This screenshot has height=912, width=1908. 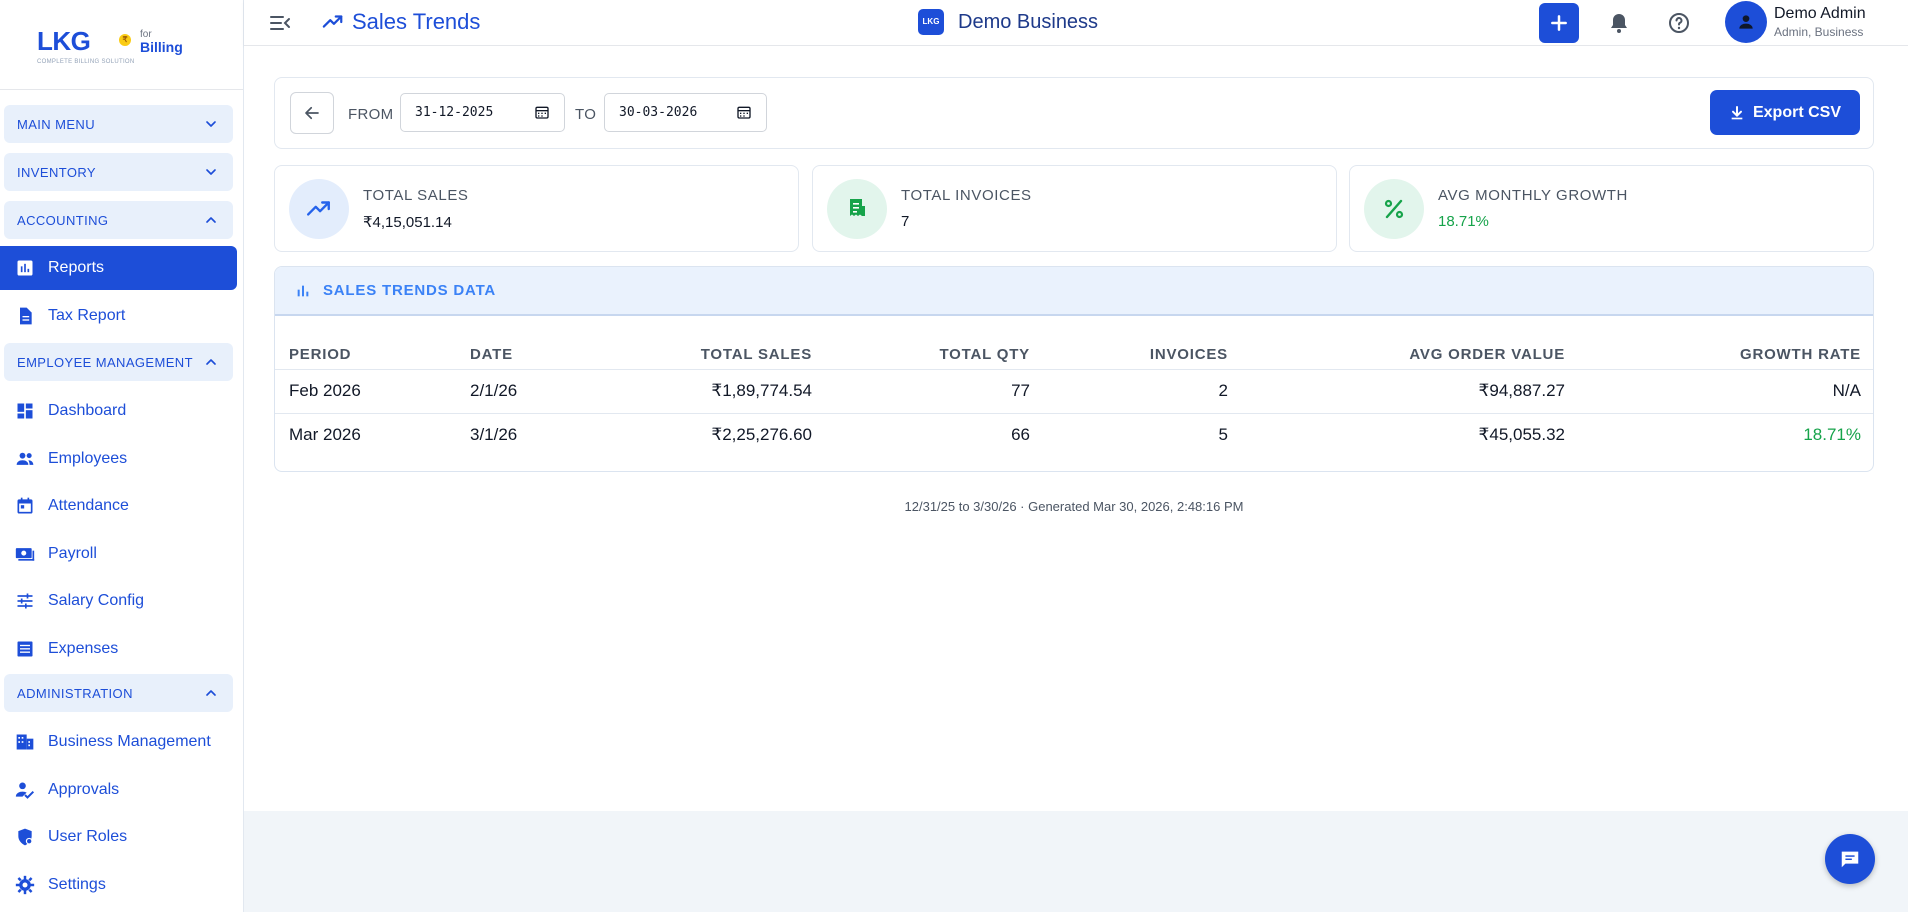 What do you see at coordinates (280, 23) in the screenshot?
I see `menu-collapse-icon` at bounding box center [280, 23].